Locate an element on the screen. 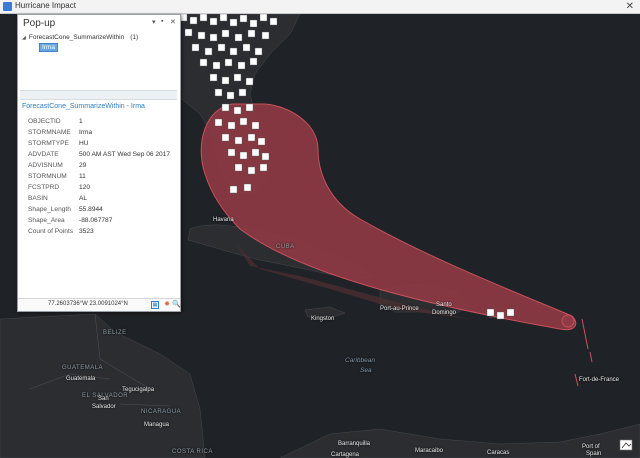  tree-layer-name: ForecastCone_SummarizeWithin is located at coordinates (76, 37).